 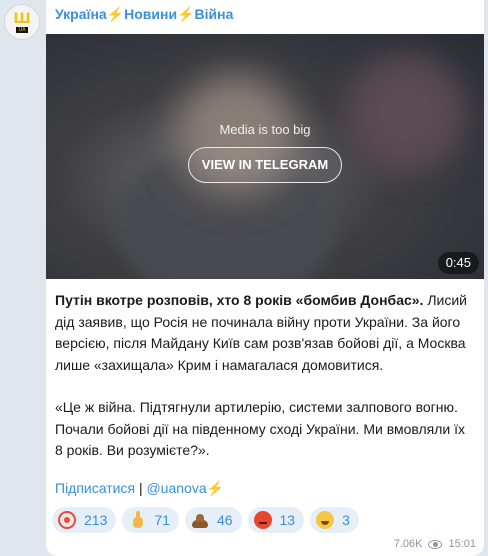 What do you see at coordinates (265, 165) in the screenshot?
I see `view-in-telegram-button: VIEW IN TELEGRAM` at bounding box center [265, 165].